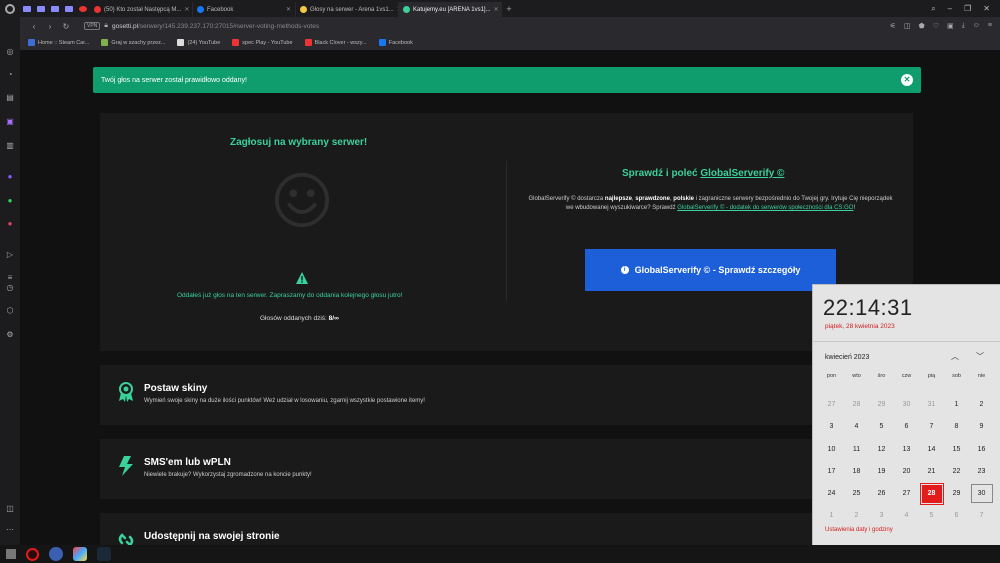 The width and height of the screenshot is (1000, 563). I want to click on calendar-month: kwiecień 2023, so click(847, 357).